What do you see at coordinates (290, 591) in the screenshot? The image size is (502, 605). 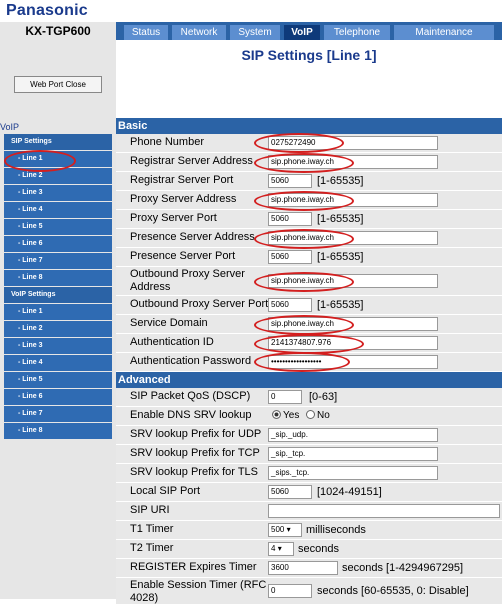 I see `session-timer-input: 0` at bounding box center [290, 591].